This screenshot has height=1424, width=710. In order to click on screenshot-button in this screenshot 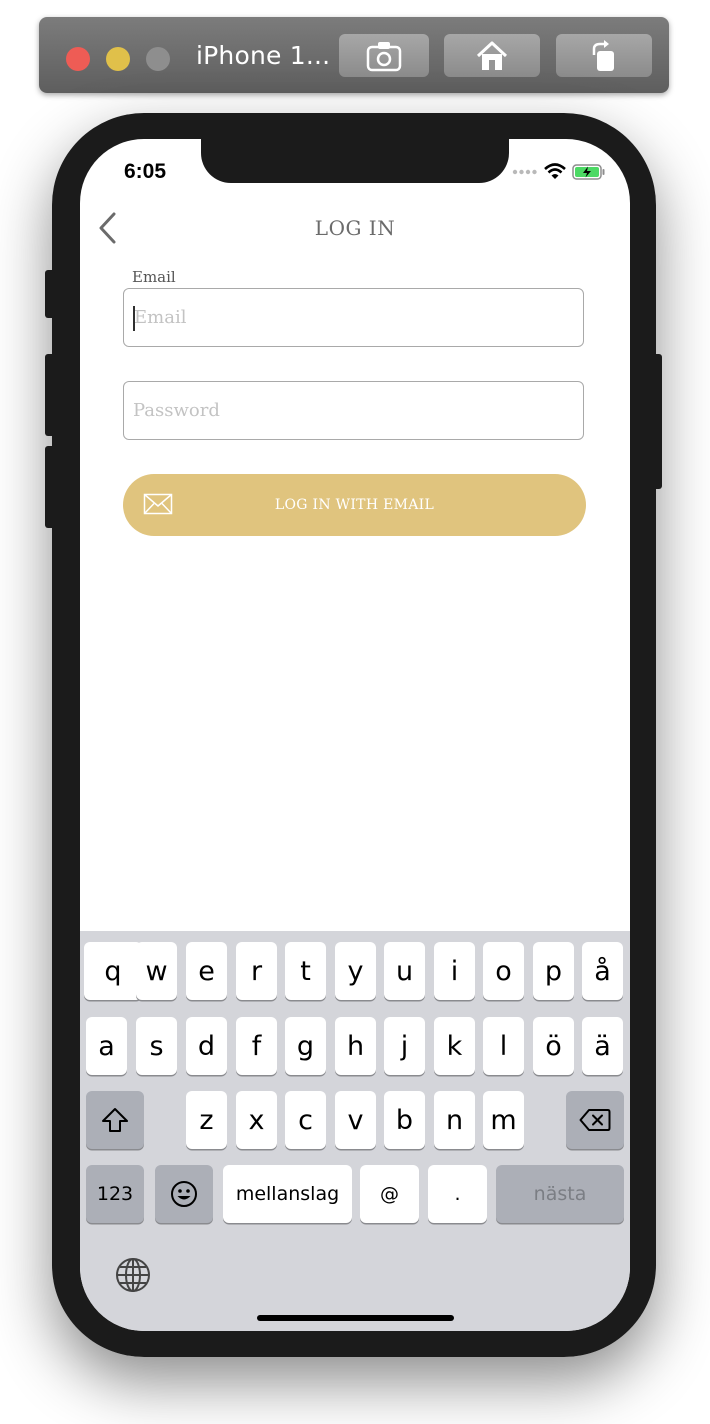, I will do `click(384, 55)`.